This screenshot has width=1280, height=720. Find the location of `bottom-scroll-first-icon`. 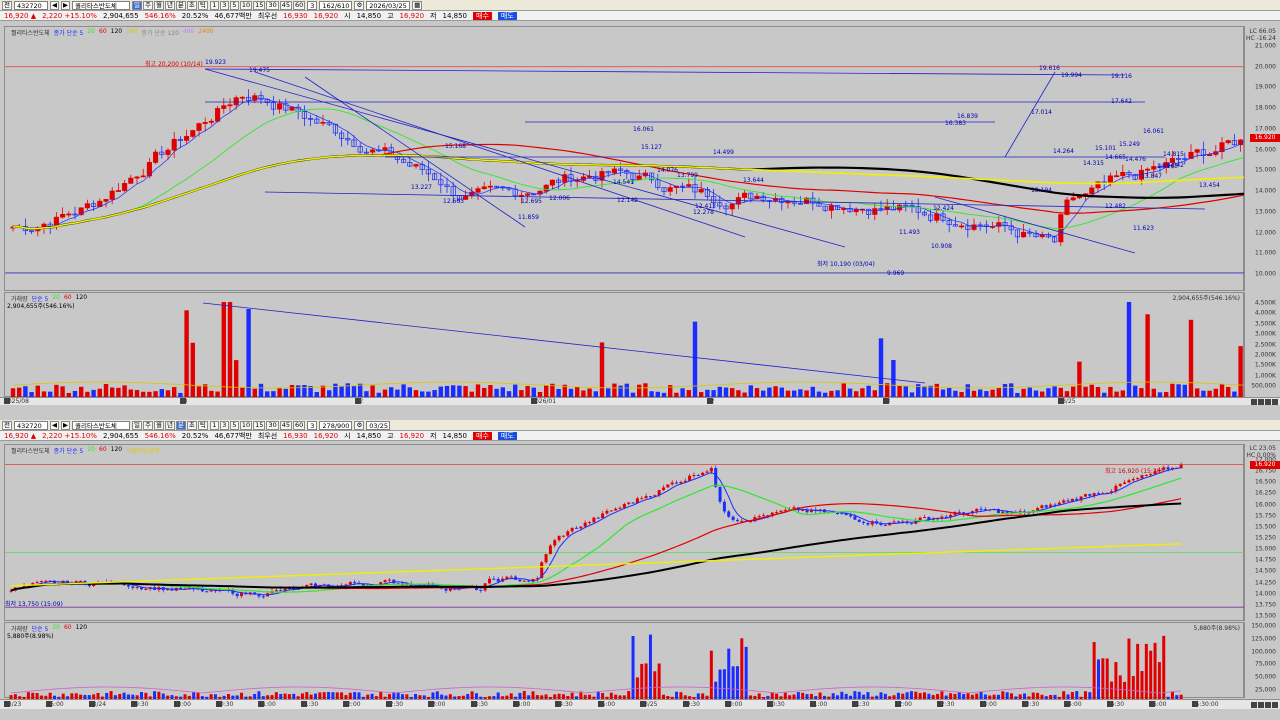

bottom-scroll-first-icon is located at coordinates (1254, 704).